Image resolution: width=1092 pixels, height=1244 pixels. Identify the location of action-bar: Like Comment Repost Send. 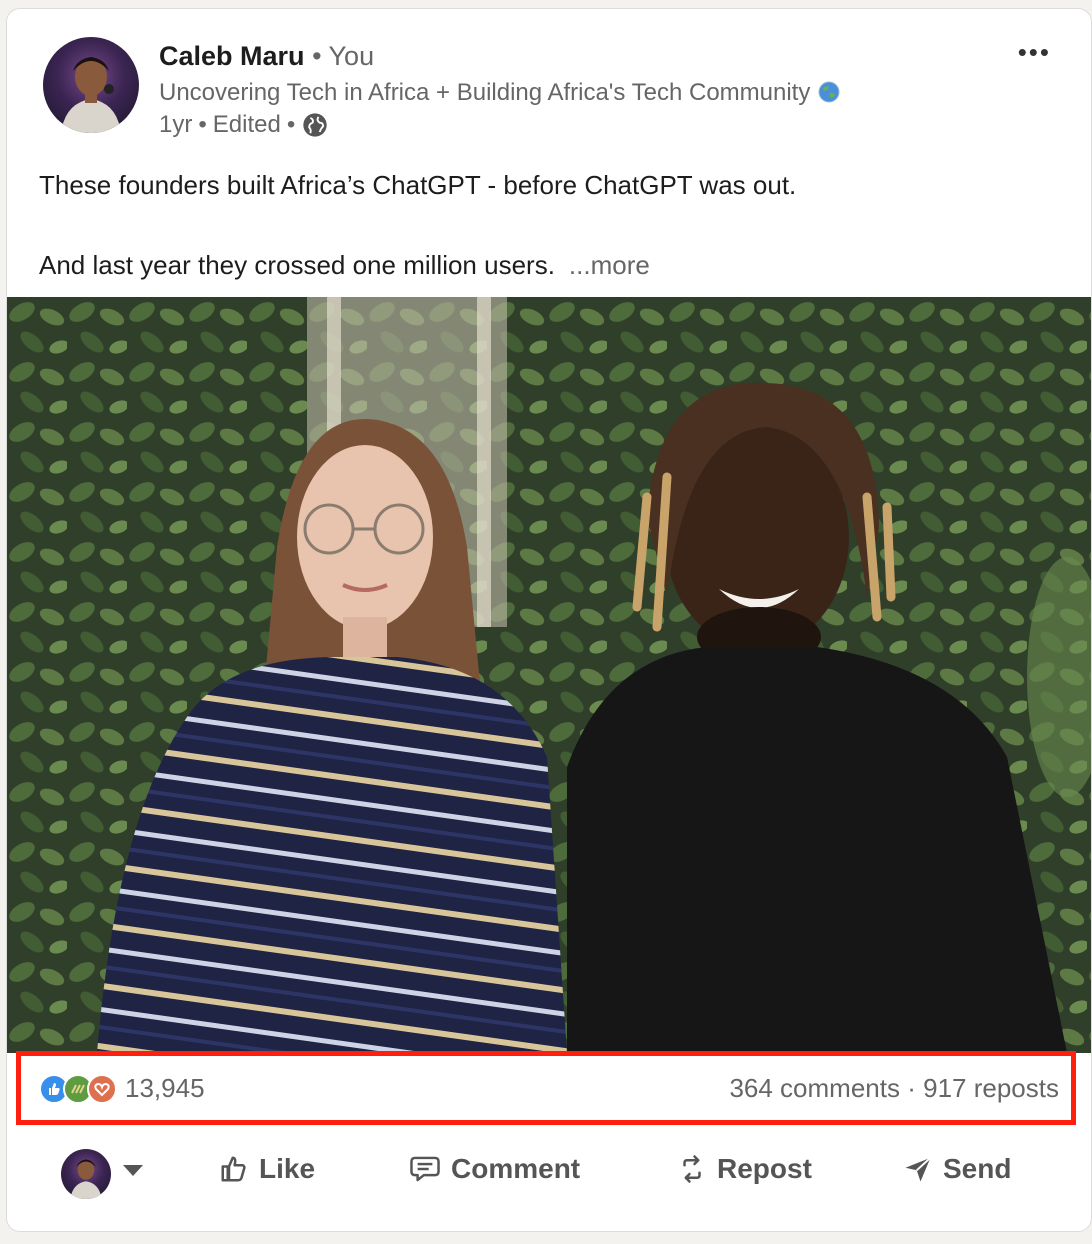
(549, 1176).